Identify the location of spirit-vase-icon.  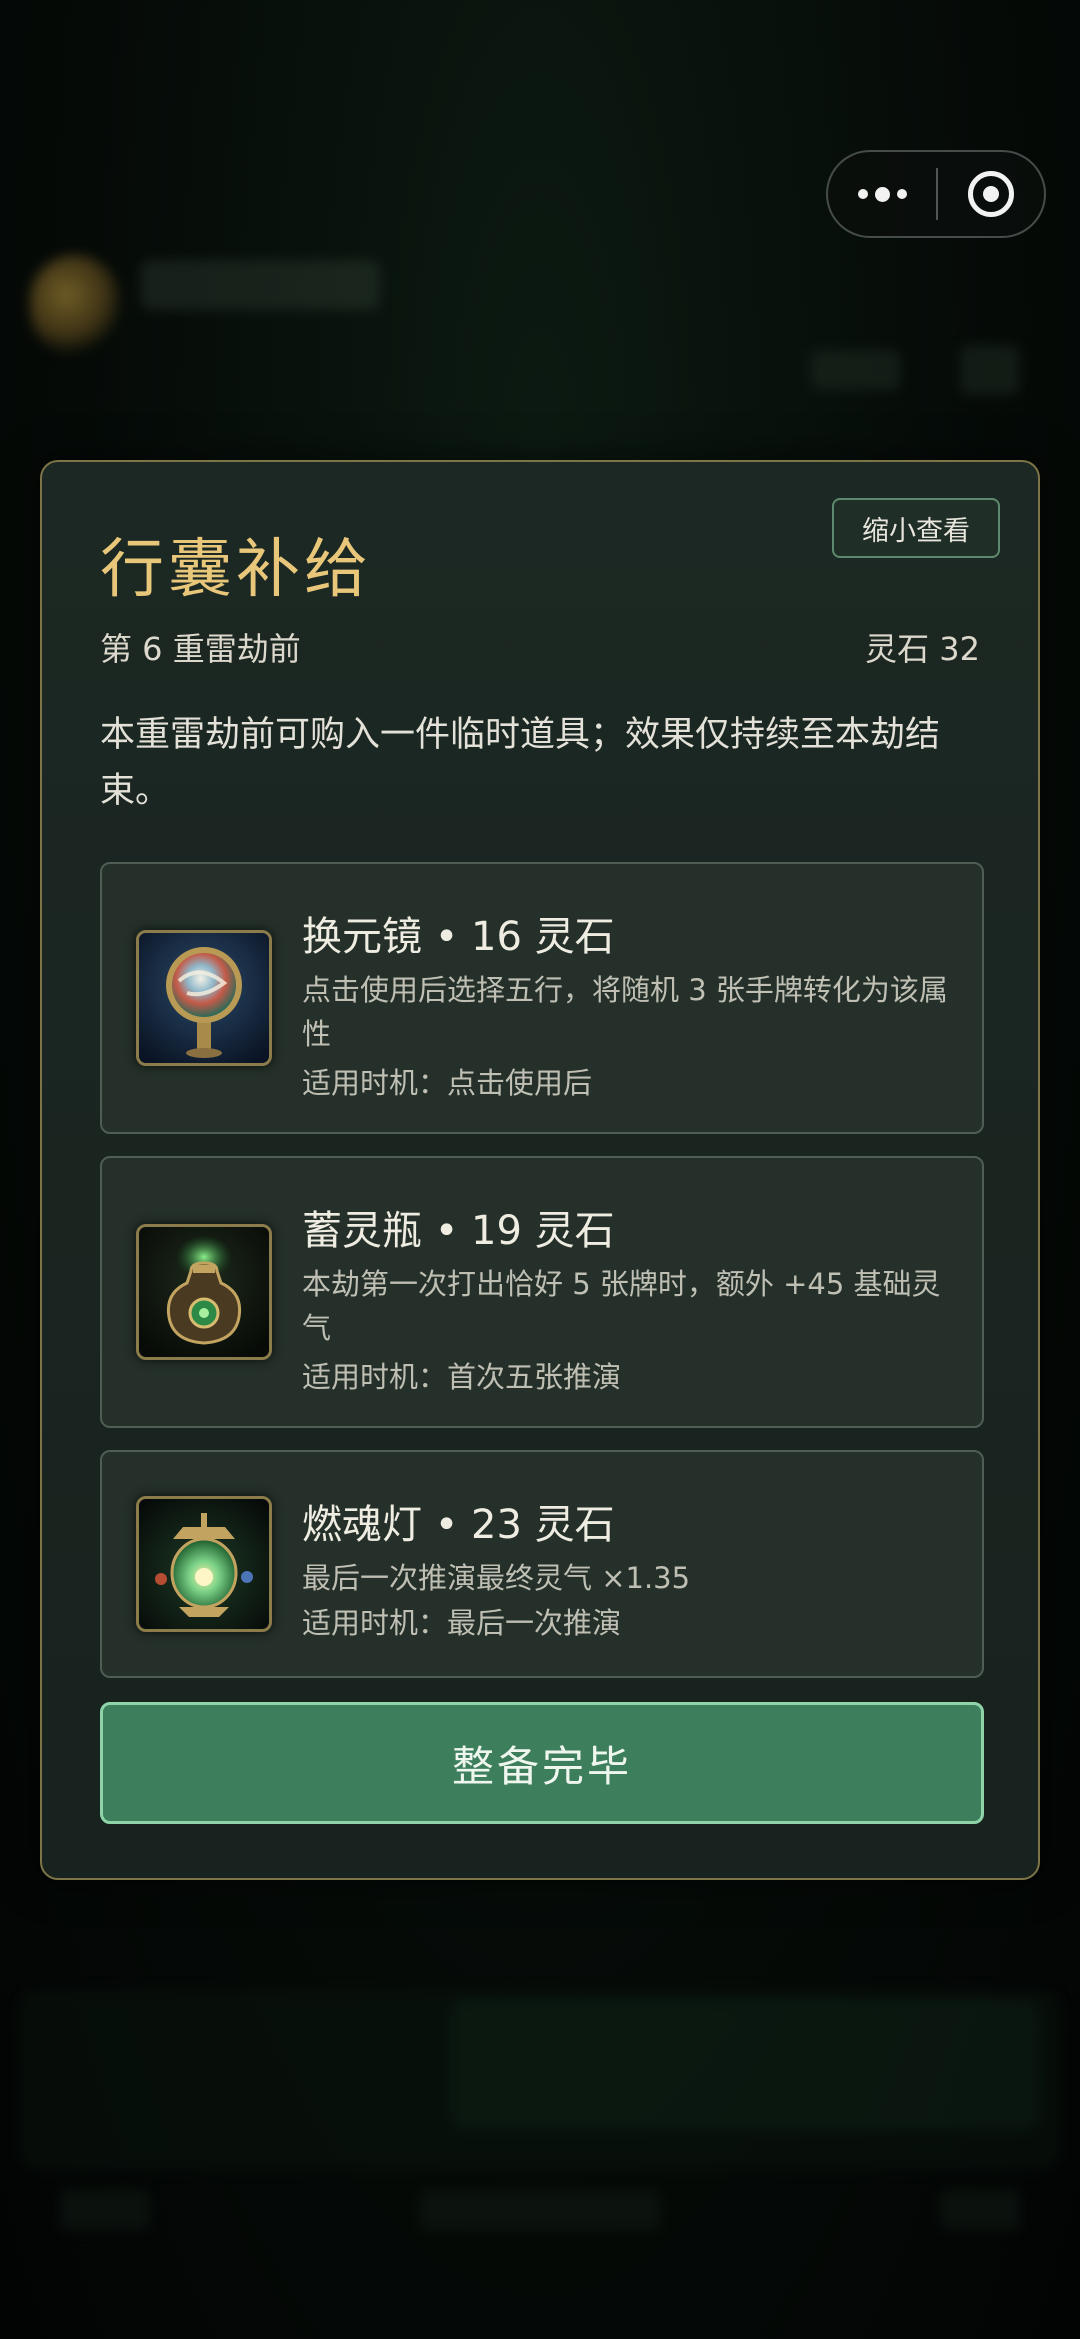
(204, 1292).